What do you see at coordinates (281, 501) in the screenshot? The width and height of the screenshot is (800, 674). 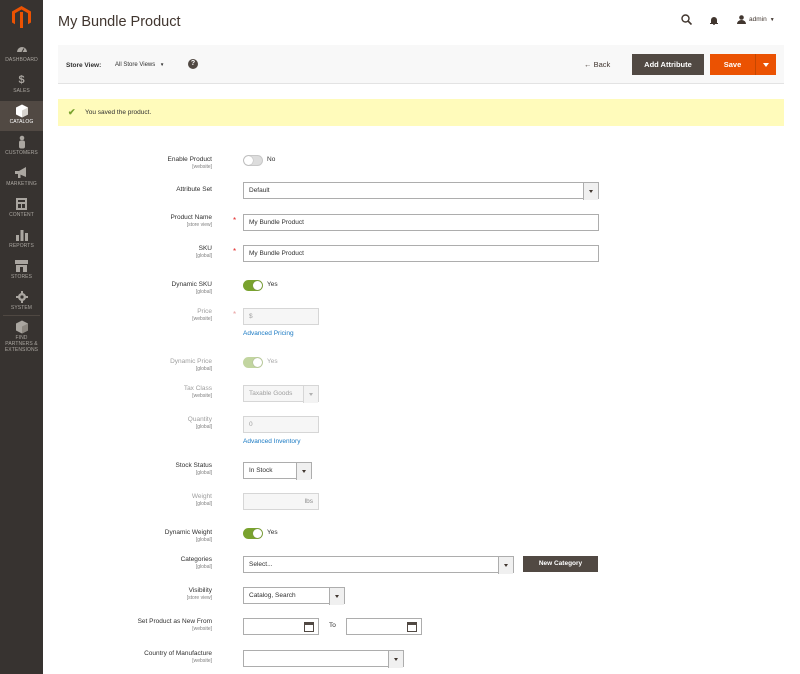 I see `weight-input: lbs` at bounding box center [281, 501].